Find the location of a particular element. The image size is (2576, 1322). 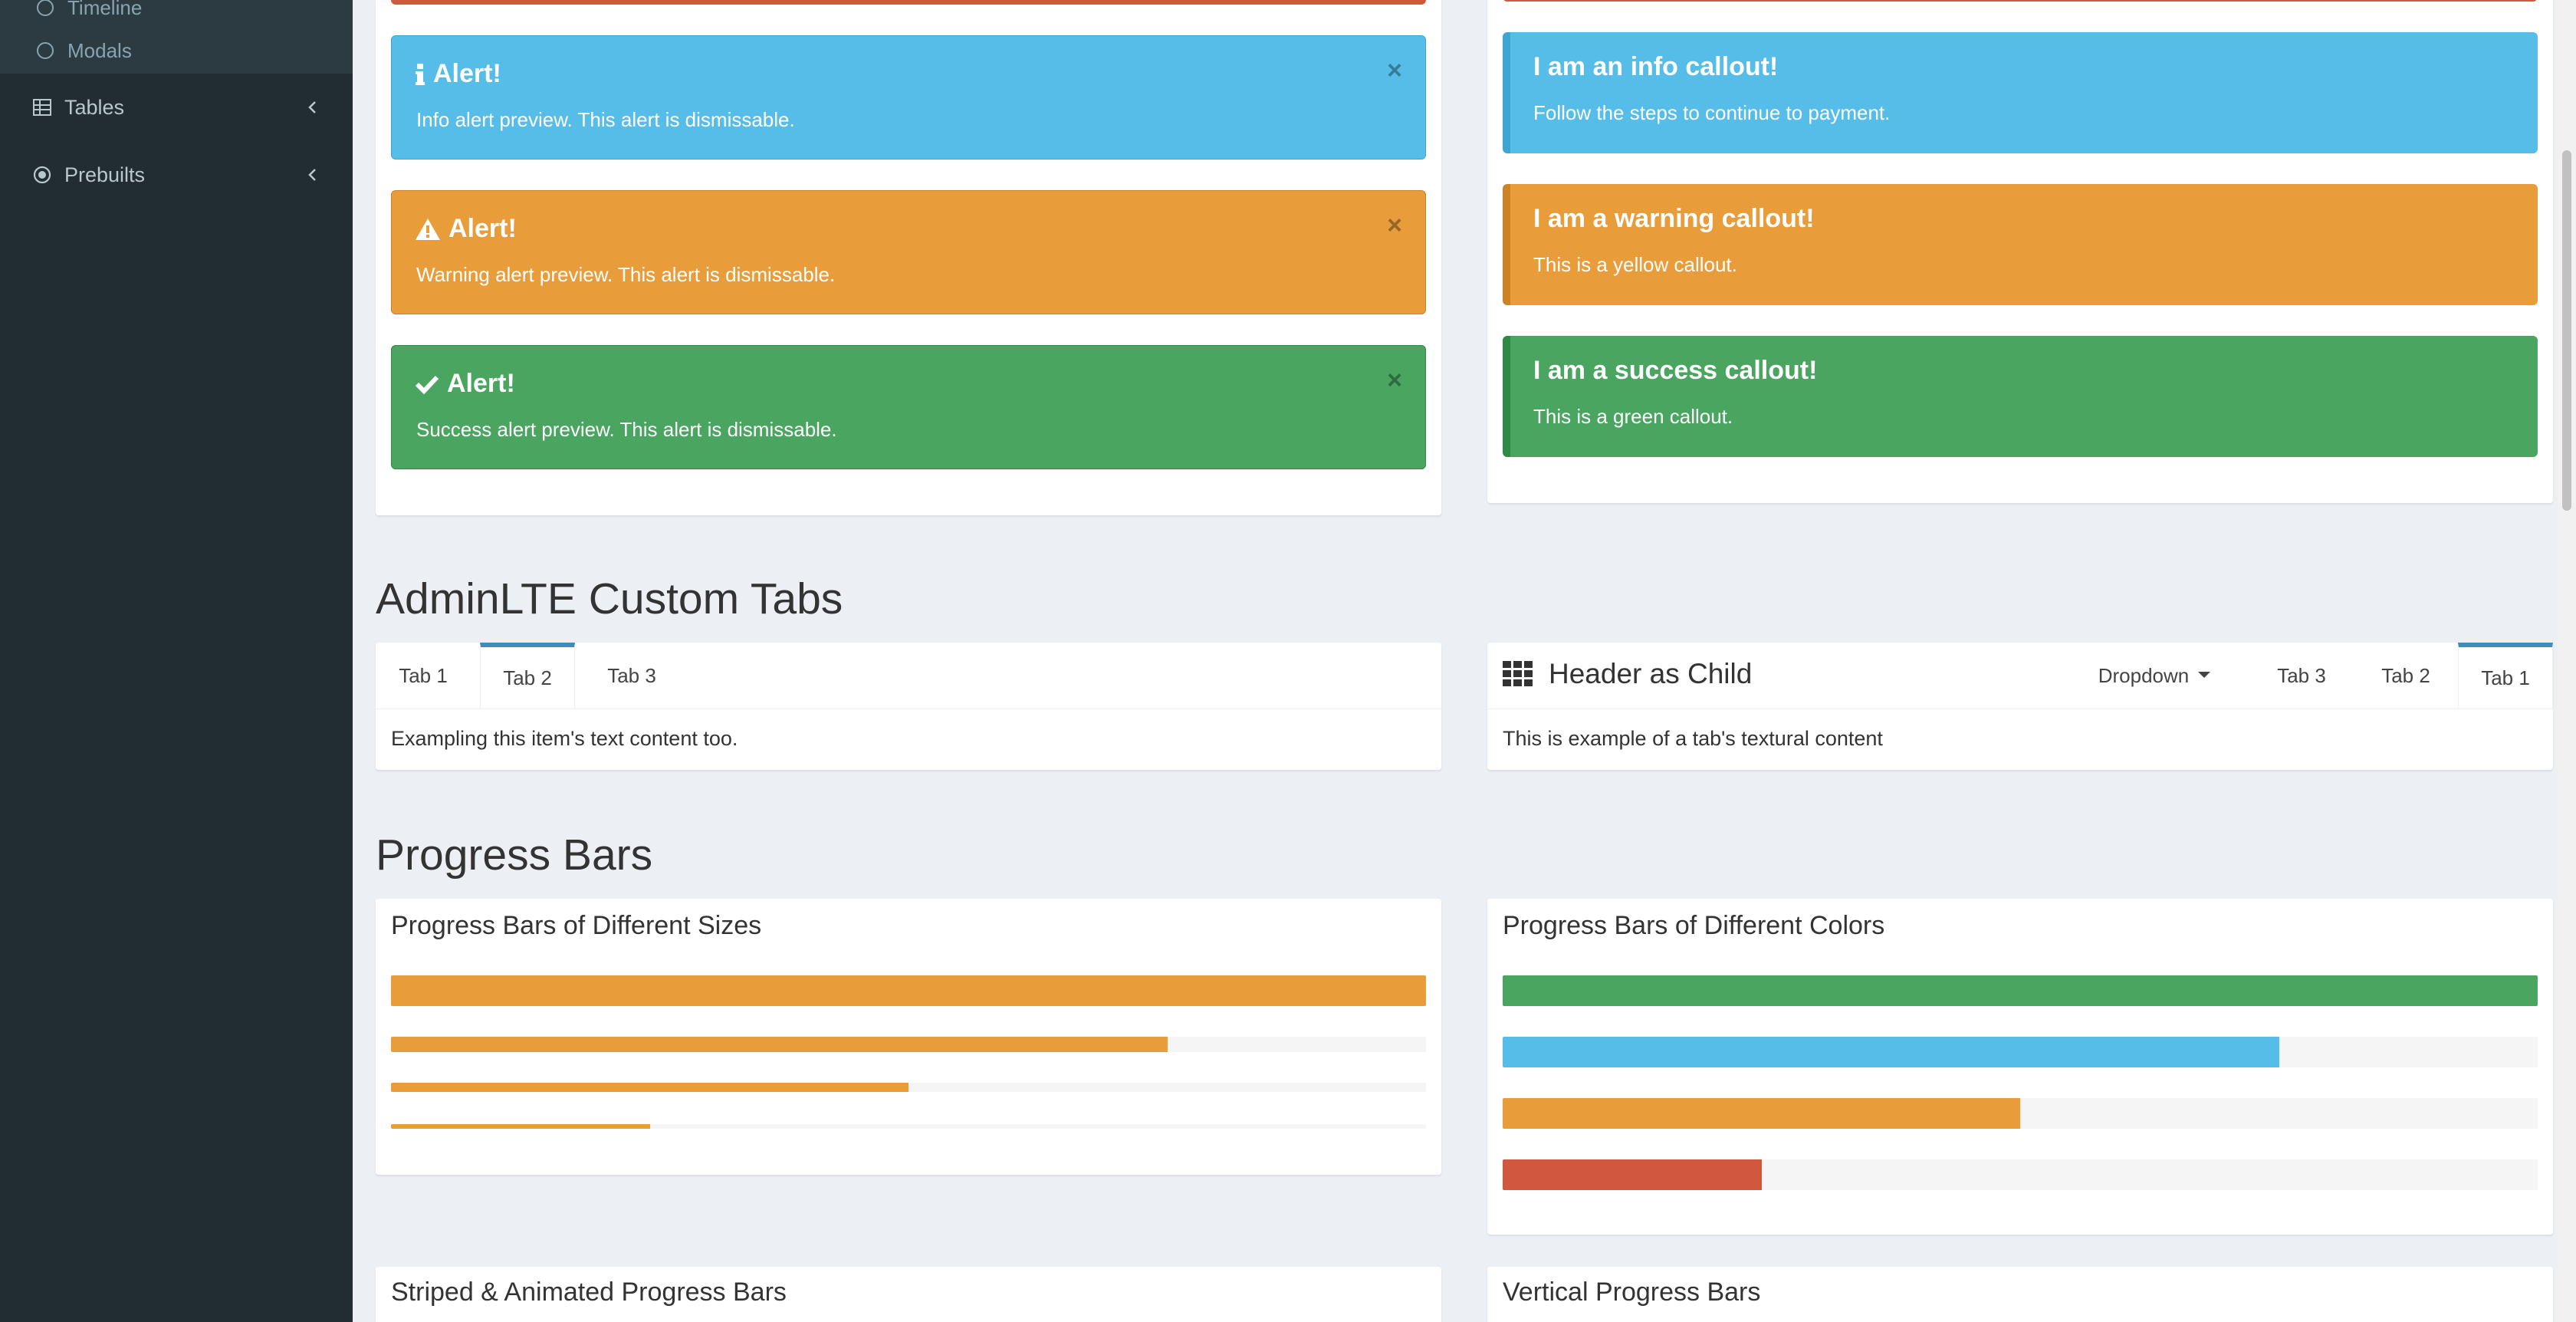

section-title-custom-tabs: AdminLTE Custom Tabs is located at coordinates (609, 598).